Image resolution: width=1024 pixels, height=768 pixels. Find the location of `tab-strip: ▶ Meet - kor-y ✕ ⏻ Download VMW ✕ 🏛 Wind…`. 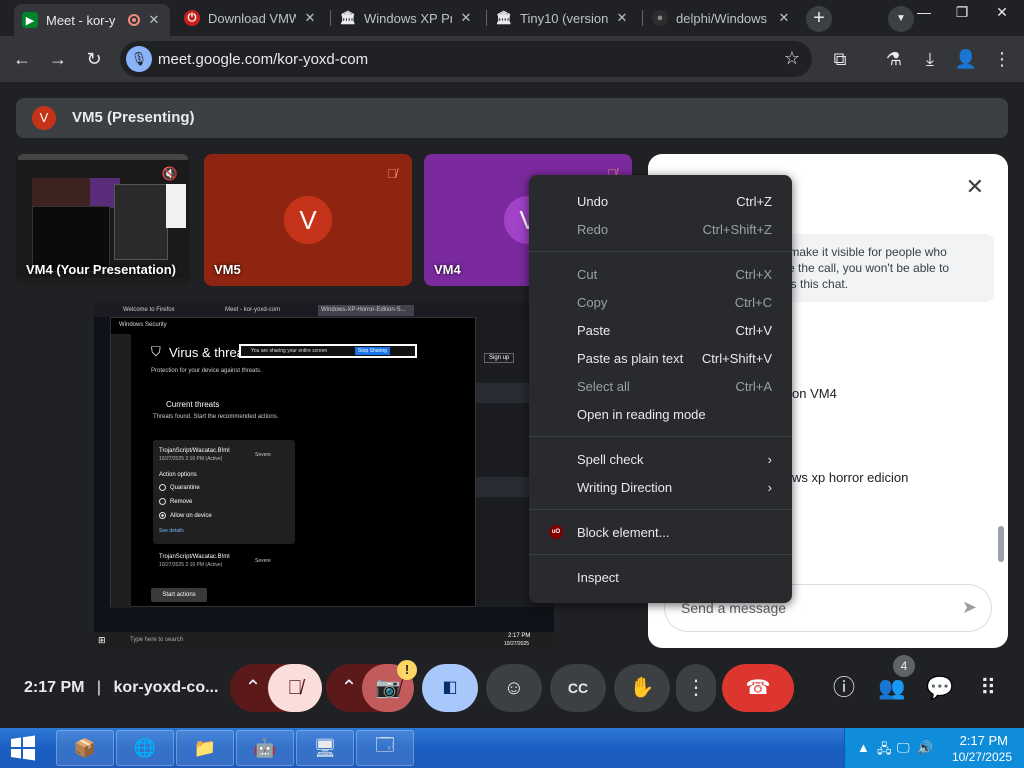

tab-strip: ▶ Meet - kor-y ✕ ⏻ Download VMW ✕ 🏛 Wind… is located at coordinates (512, 18).